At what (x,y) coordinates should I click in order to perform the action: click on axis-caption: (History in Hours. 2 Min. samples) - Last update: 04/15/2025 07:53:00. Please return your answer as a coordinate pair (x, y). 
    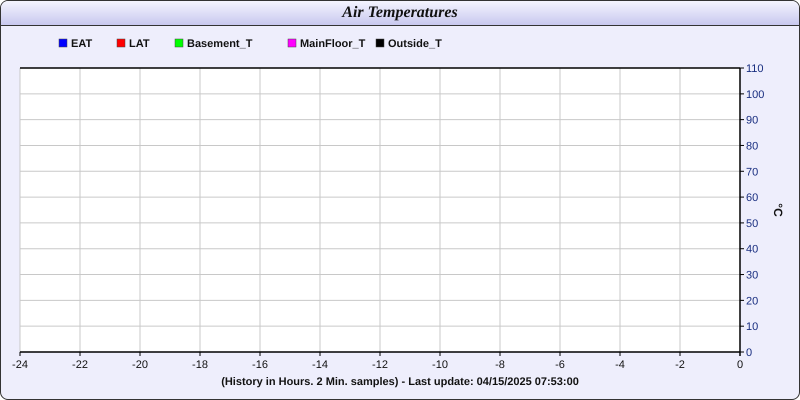
    Looking at the image, I should click on (400, 382).